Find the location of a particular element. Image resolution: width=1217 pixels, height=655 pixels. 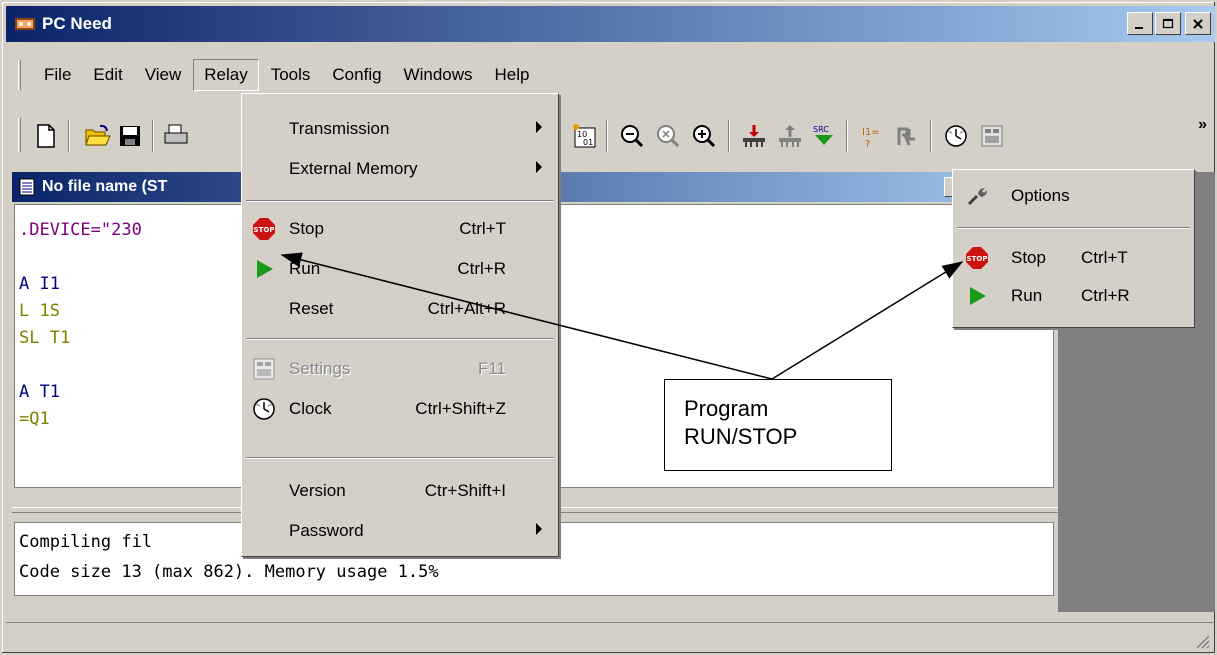

svg-text: SRC is located at coordinates (821, 129).